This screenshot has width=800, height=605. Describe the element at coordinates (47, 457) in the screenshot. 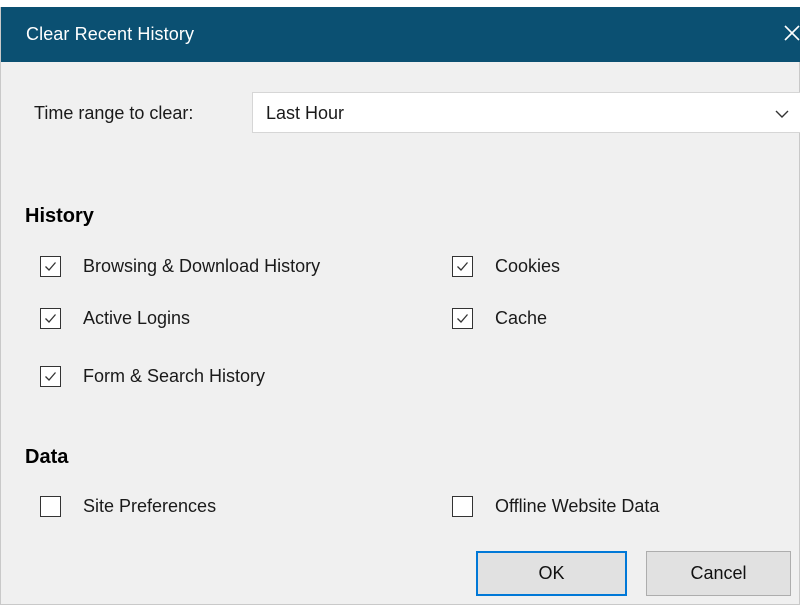

I see `data-heading: Data` at that location.